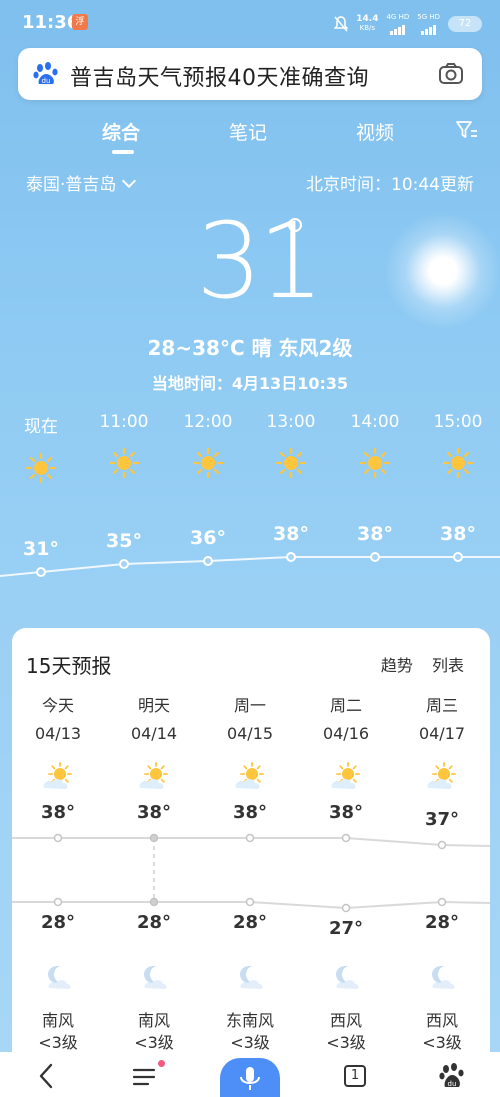  What do you see at coordinates (345, 705) in the screenshot?
I see `forecast-day-label: 周二` at bounding box center [345, 705].